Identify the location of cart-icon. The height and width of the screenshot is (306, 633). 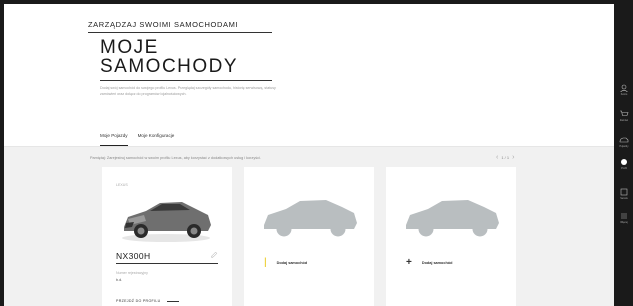
(624, 113).